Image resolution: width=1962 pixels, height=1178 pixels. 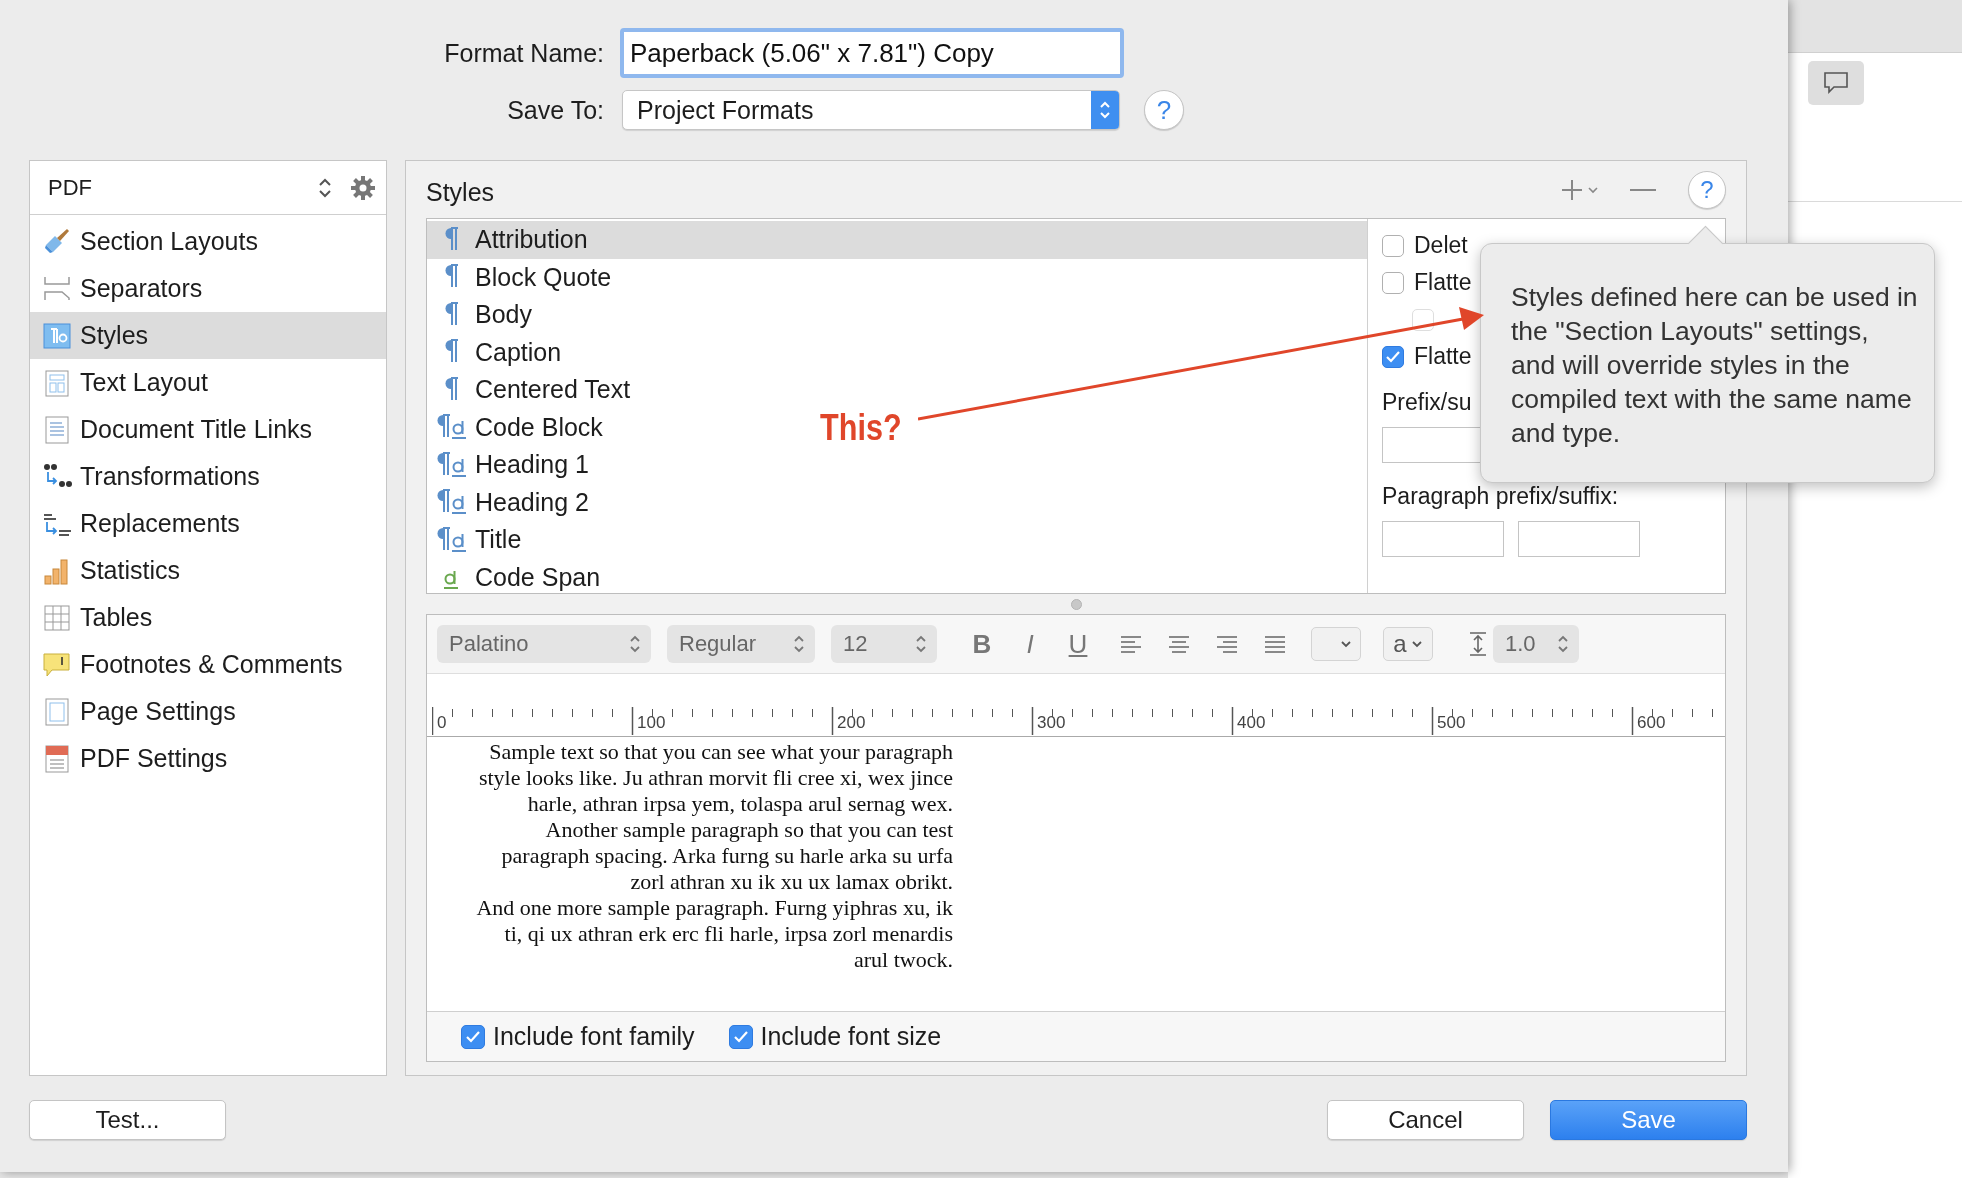 What do you see at coordinates (208, 288) in the screenshot?
I see `sidebar-item: Separators` at bounding box center [208, 288].